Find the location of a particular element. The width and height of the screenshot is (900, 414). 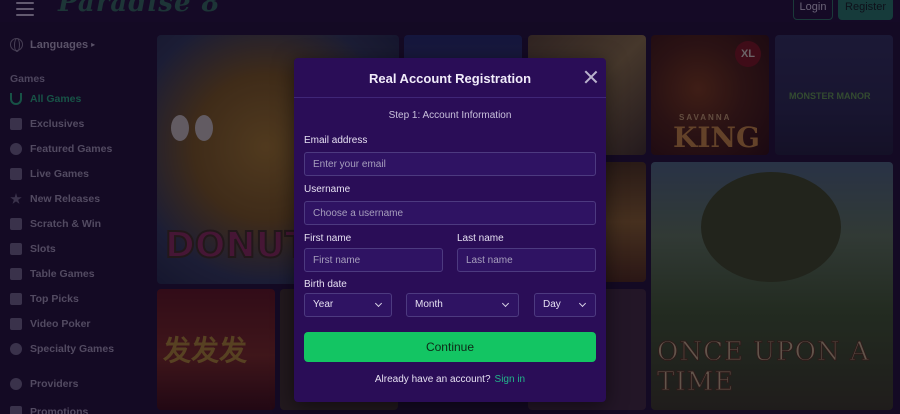

month-select-value: Month is located at coordinates (429, 304).